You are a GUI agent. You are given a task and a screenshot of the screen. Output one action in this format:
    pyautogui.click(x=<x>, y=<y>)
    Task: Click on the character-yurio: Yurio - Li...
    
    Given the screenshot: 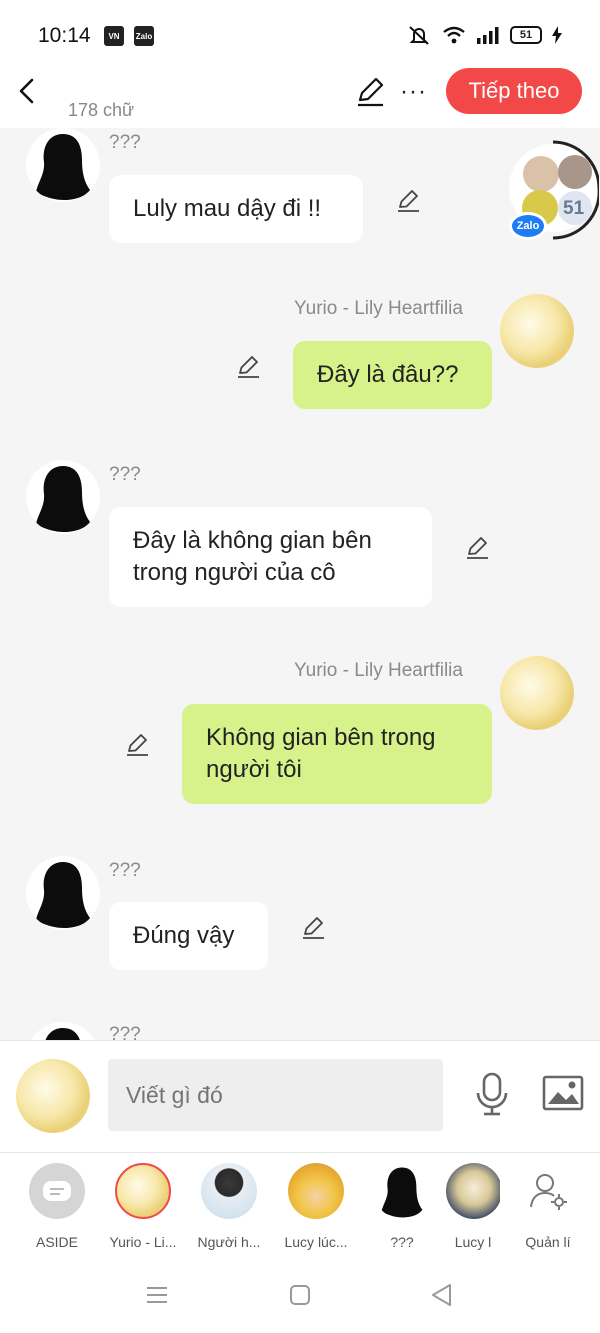 What is the action you would take?
    pyautogui.click(x=143, y=1206)
    